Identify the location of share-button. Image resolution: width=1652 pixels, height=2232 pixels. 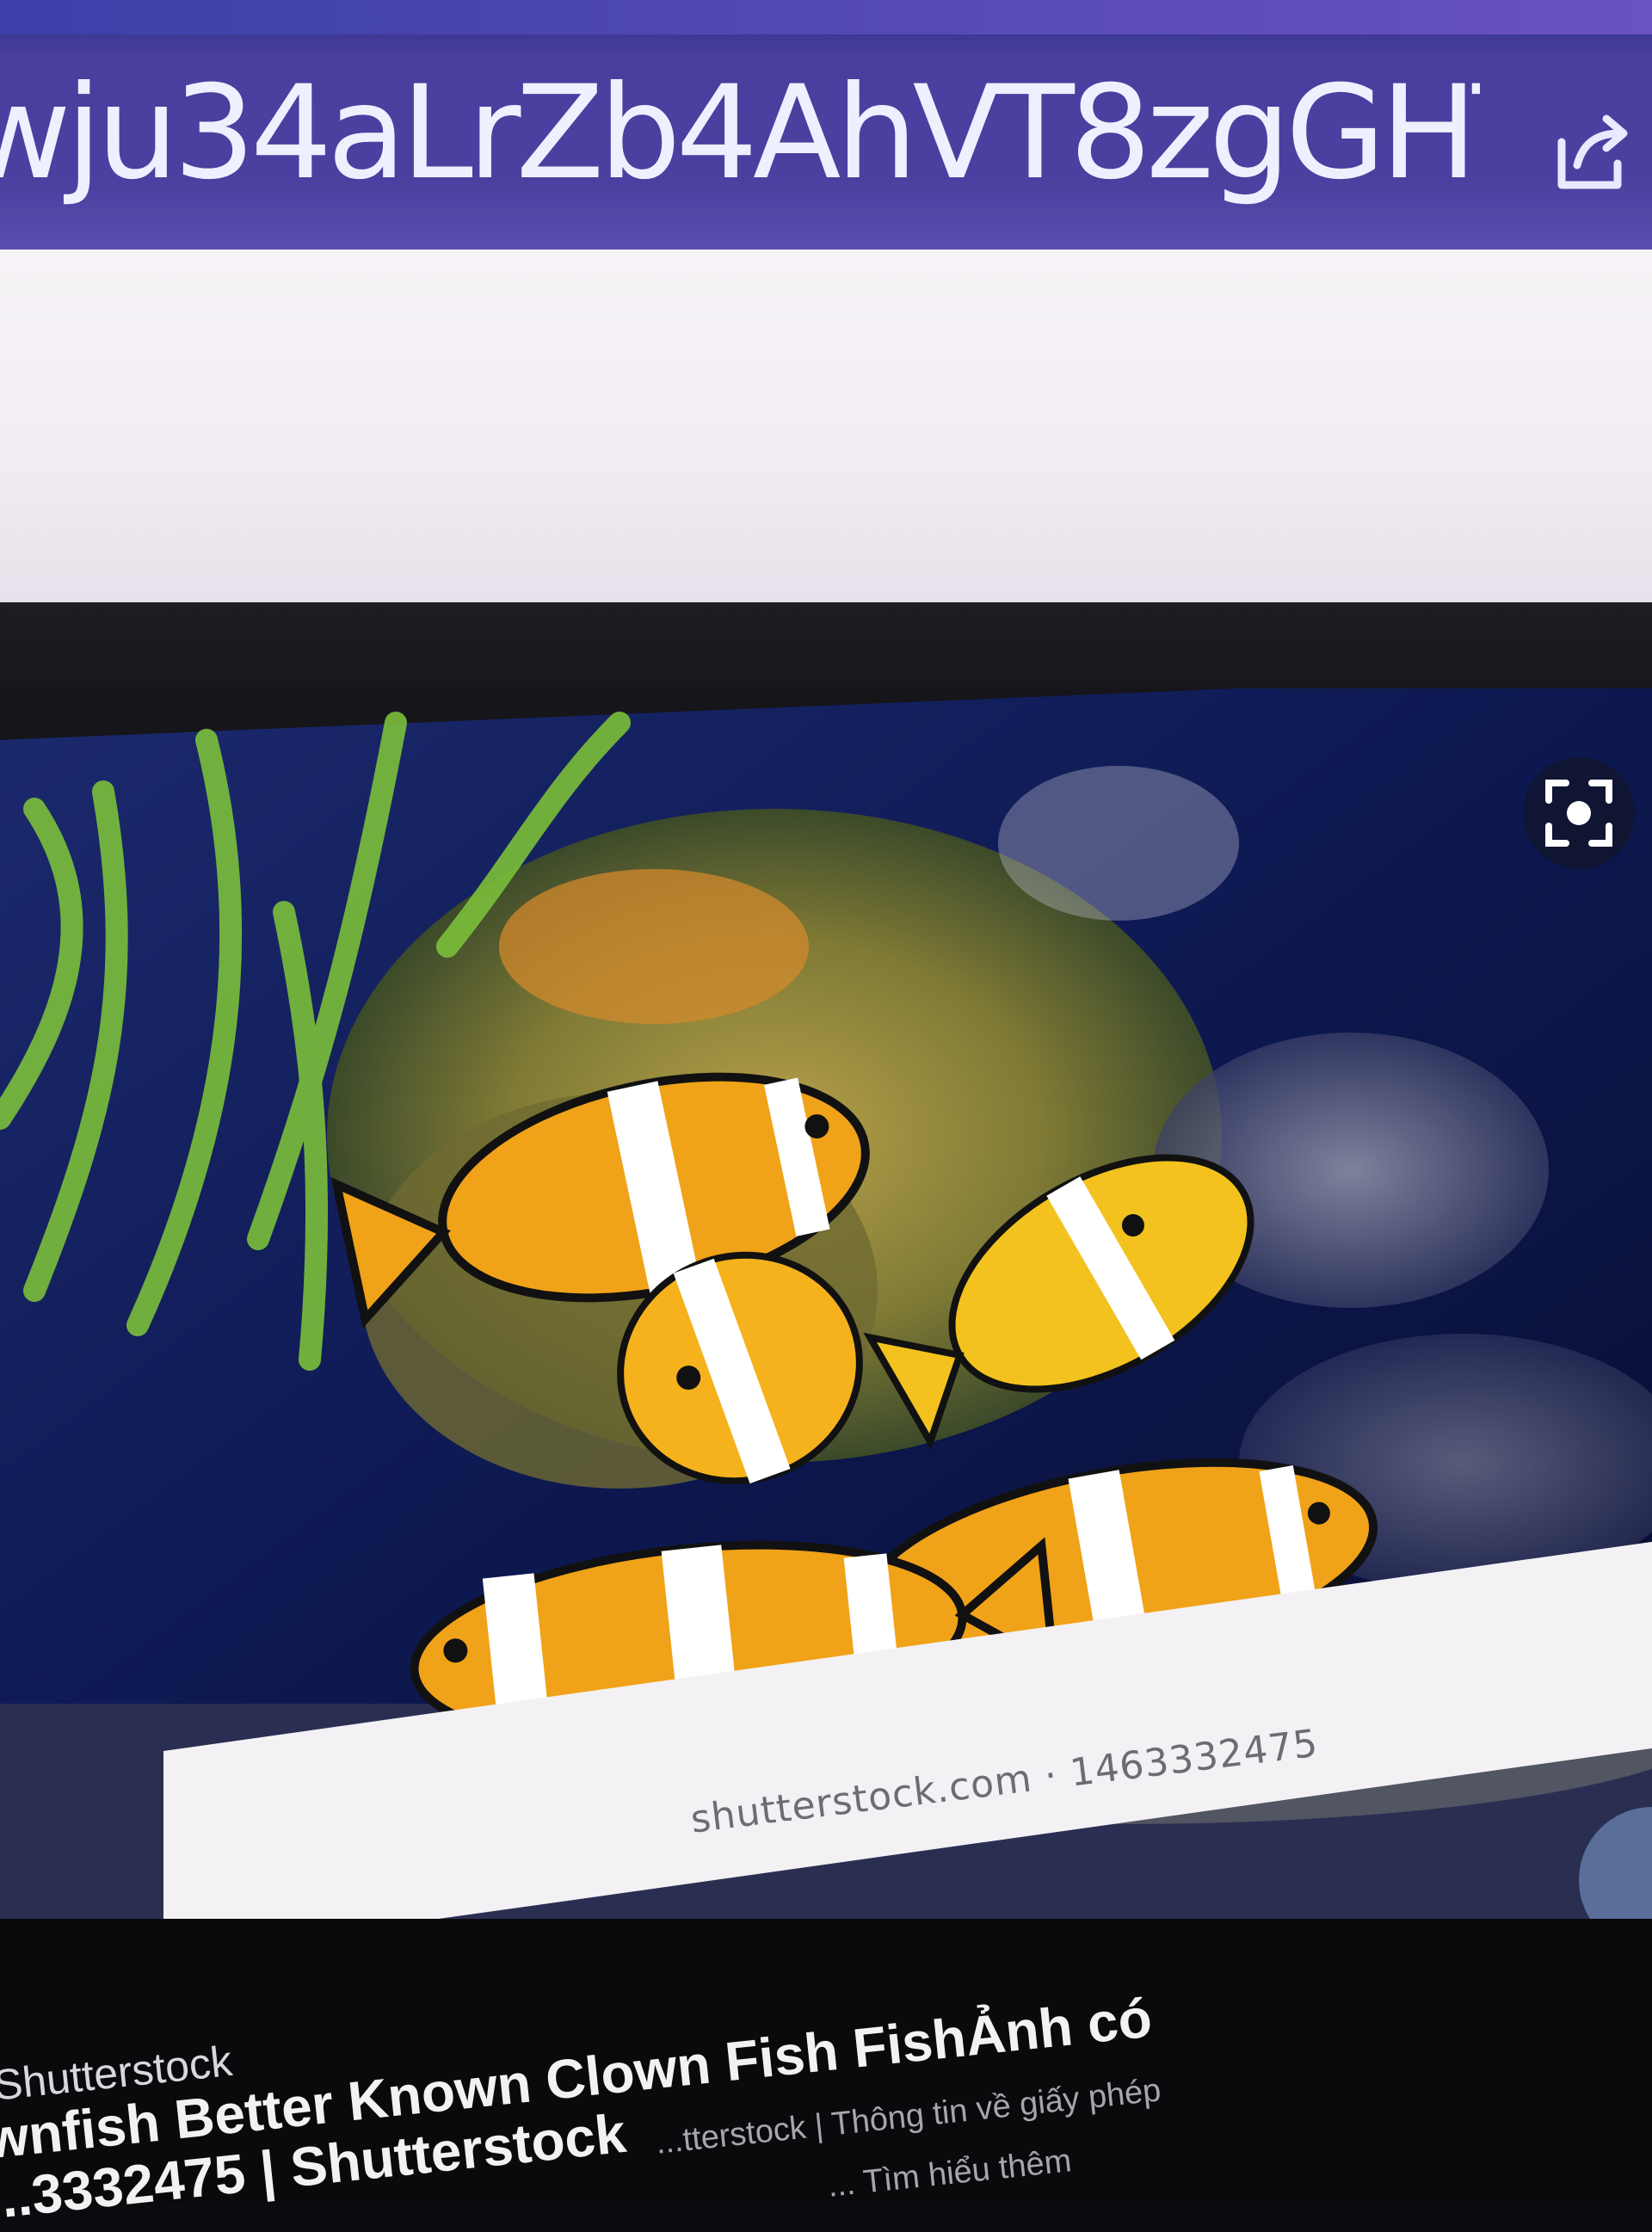
(1591, 150).